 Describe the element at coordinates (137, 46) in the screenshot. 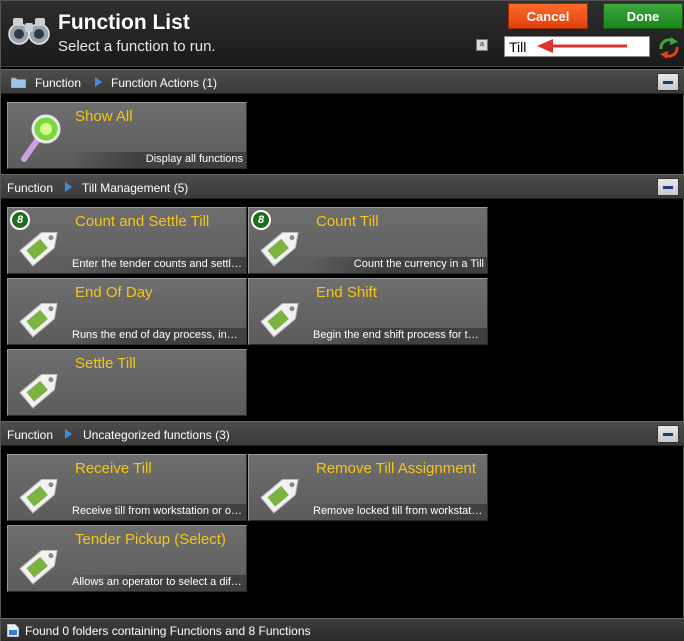

I see `page-subtitle: Select a function to run.` at that location.